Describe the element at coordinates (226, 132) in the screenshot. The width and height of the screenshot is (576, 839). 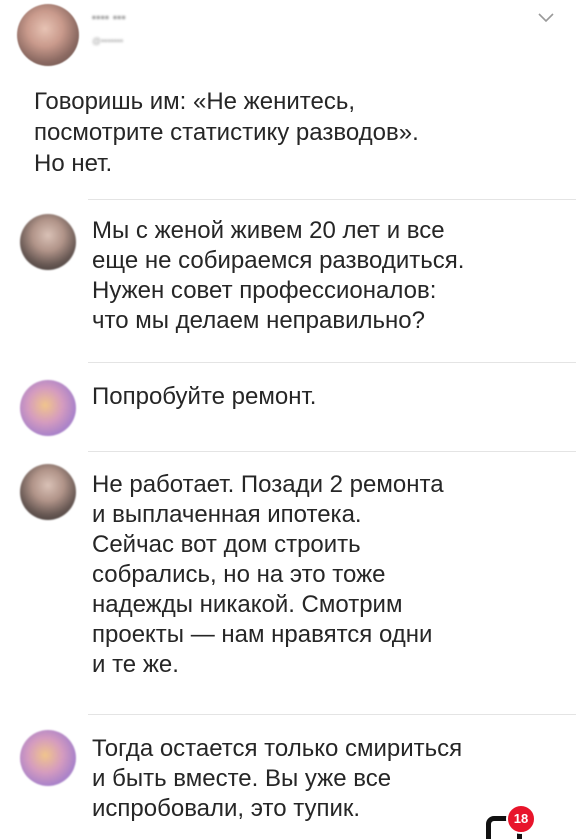
I see `post-text-line: посмотрите статистику разводов».` at that location.